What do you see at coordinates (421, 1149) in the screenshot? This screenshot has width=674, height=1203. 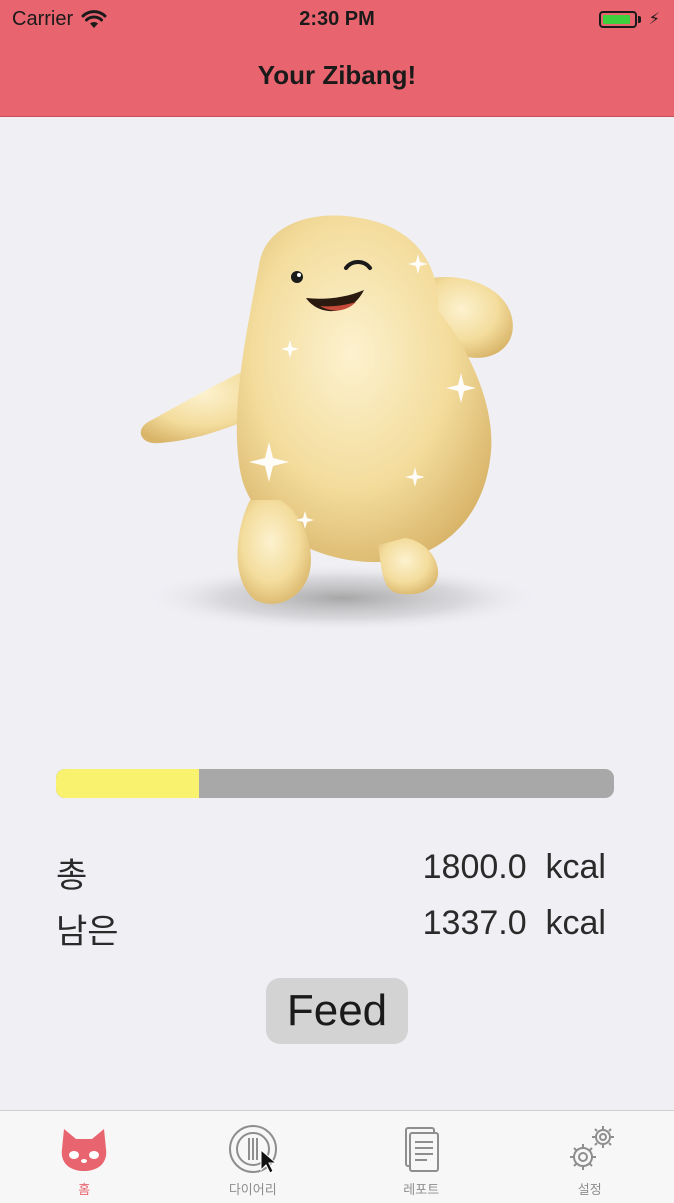 I see `report-document-icon` at bounding box center [421, 1149].